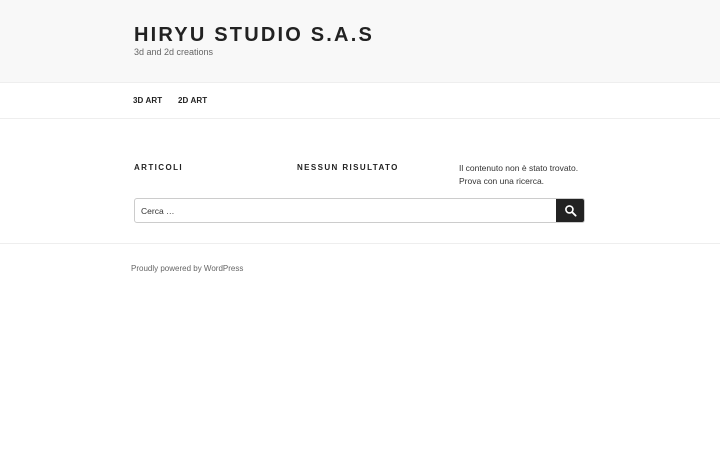 The image size is (720, 450). I want to click on main-navigation: 3D ART 2D ART, so click(360, 101).